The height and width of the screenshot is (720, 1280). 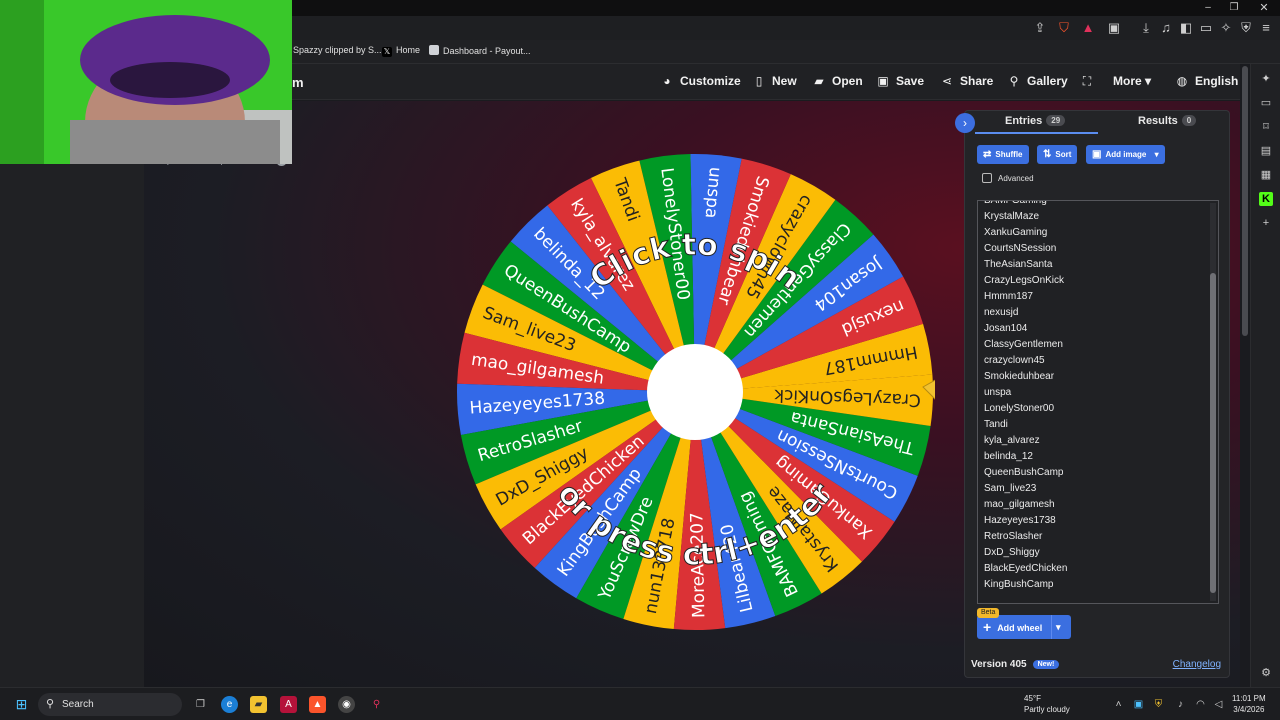 I want to click on leo-icon: ✧, so click(x=1226, y=28).